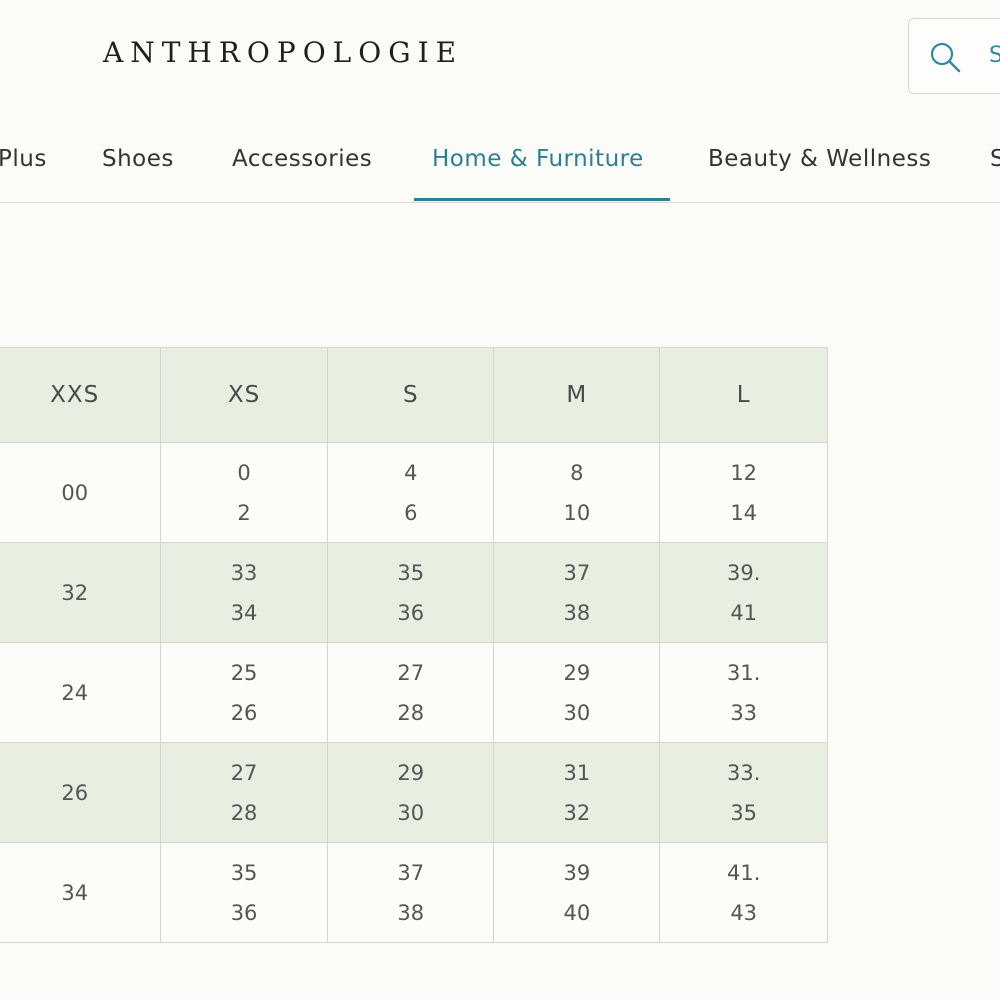 The image size is (1000, 1000). Describe the element at coordinates (244, 672) in the screenshot. I see `cell-value: 25` at that location.